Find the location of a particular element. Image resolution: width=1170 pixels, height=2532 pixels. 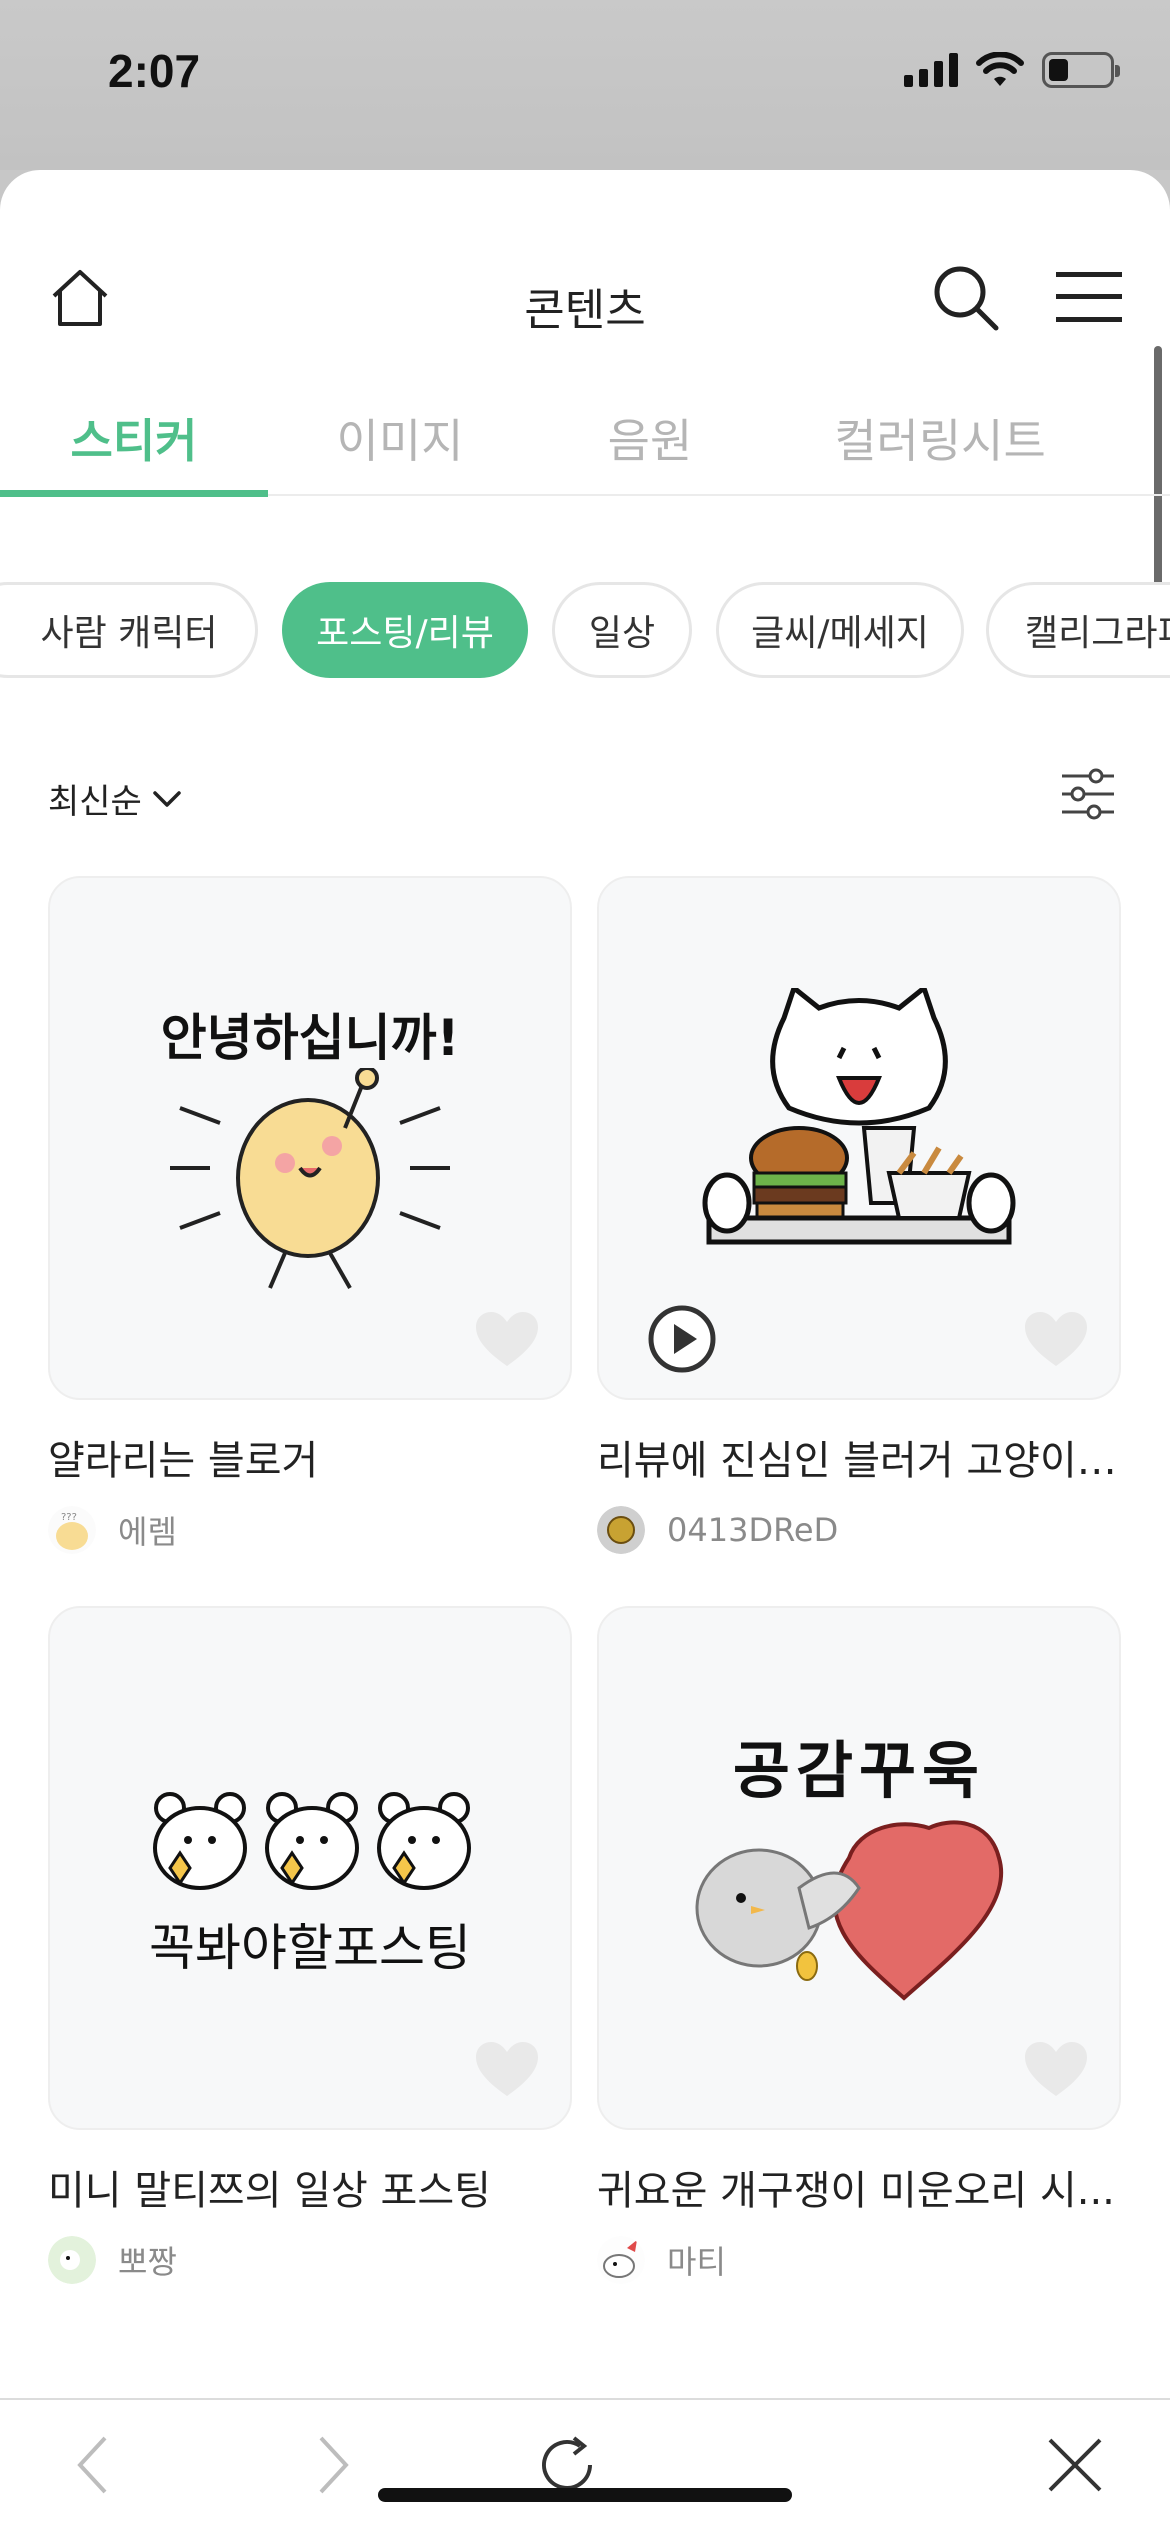

card-author: 0413DReD is located at coordinates (859, 1530).